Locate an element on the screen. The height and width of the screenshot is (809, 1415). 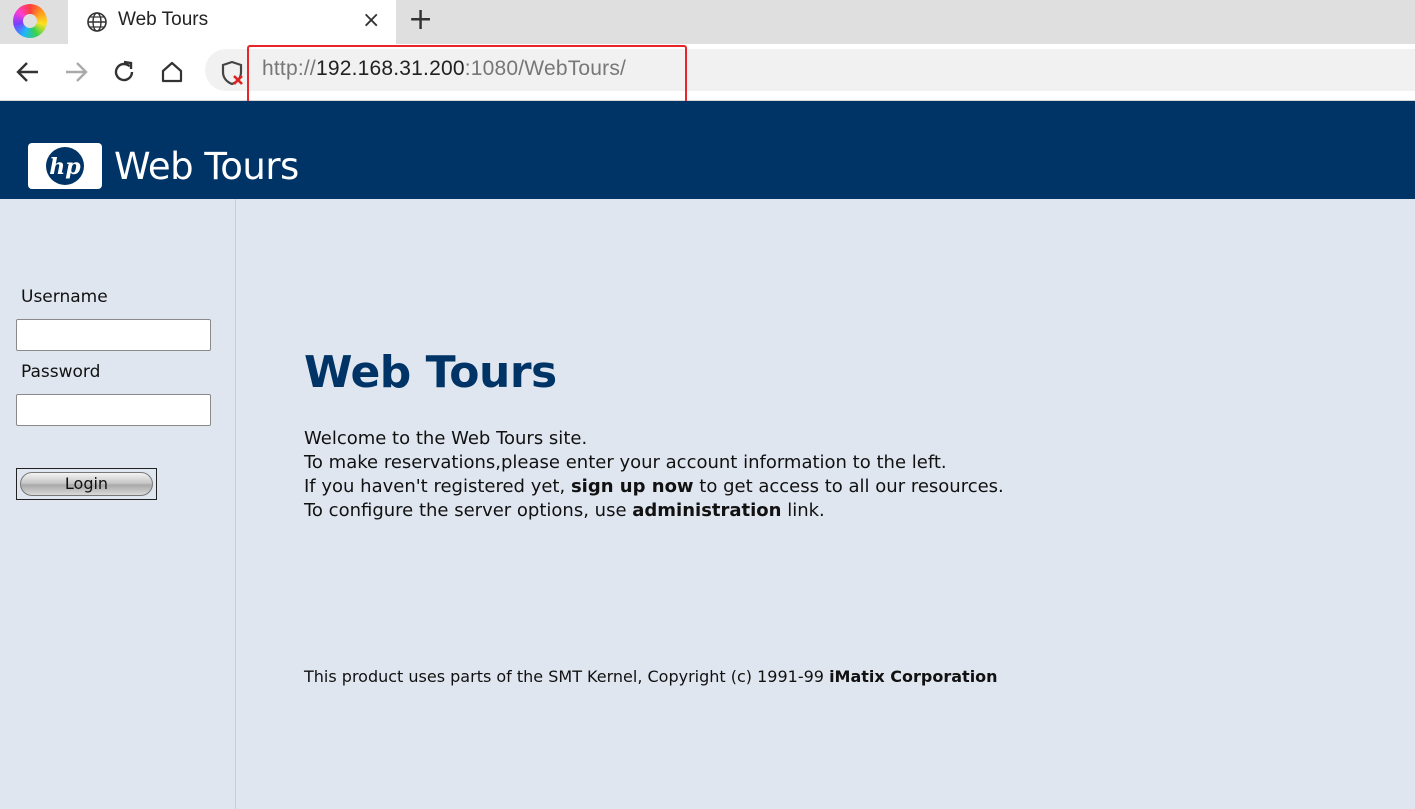
new-tab-button: + is located at coordinates (420, 19).